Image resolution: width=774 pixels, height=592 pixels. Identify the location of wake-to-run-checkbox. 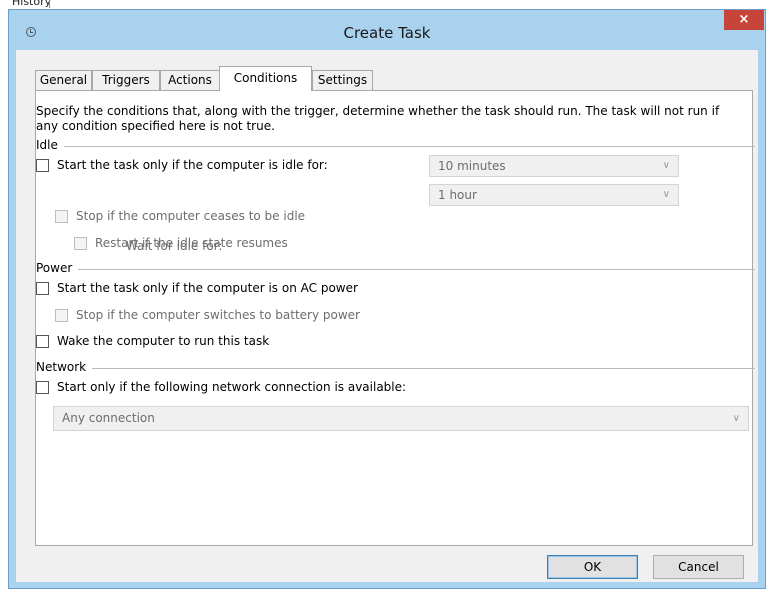
(42, 341).